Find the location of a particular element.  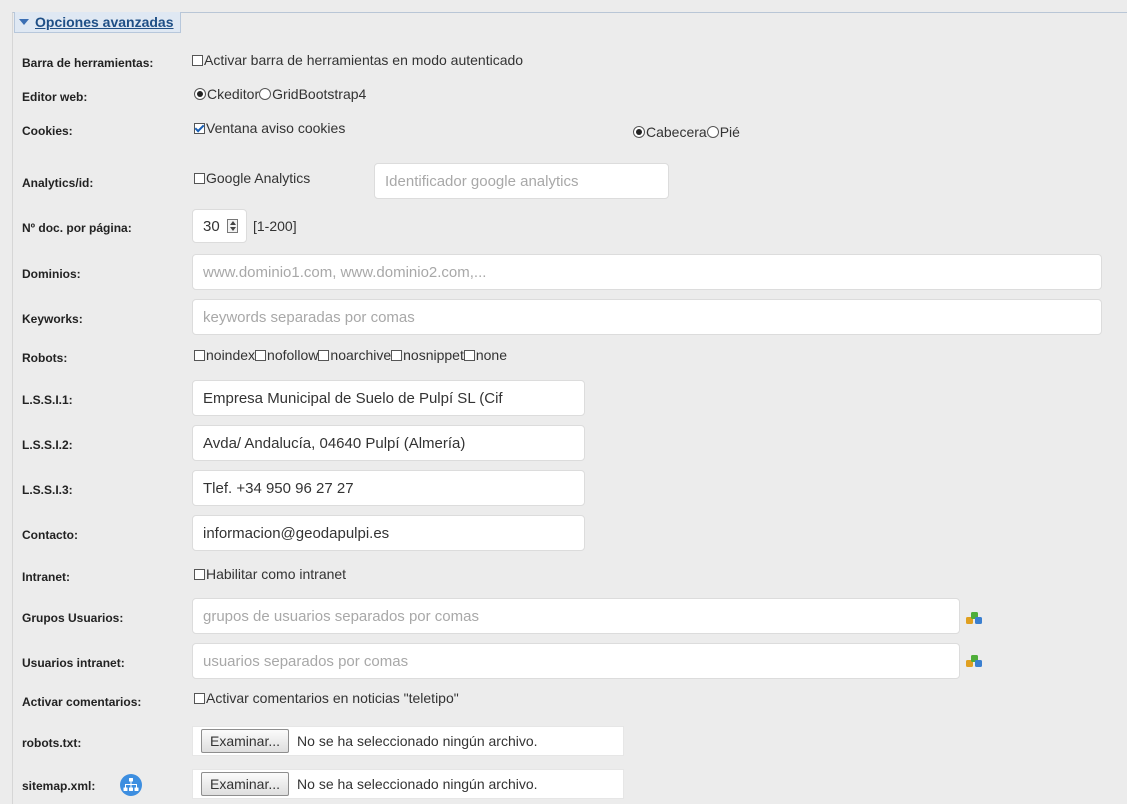

cookies-option-pie: Pié is located at coordinates (729, 132).